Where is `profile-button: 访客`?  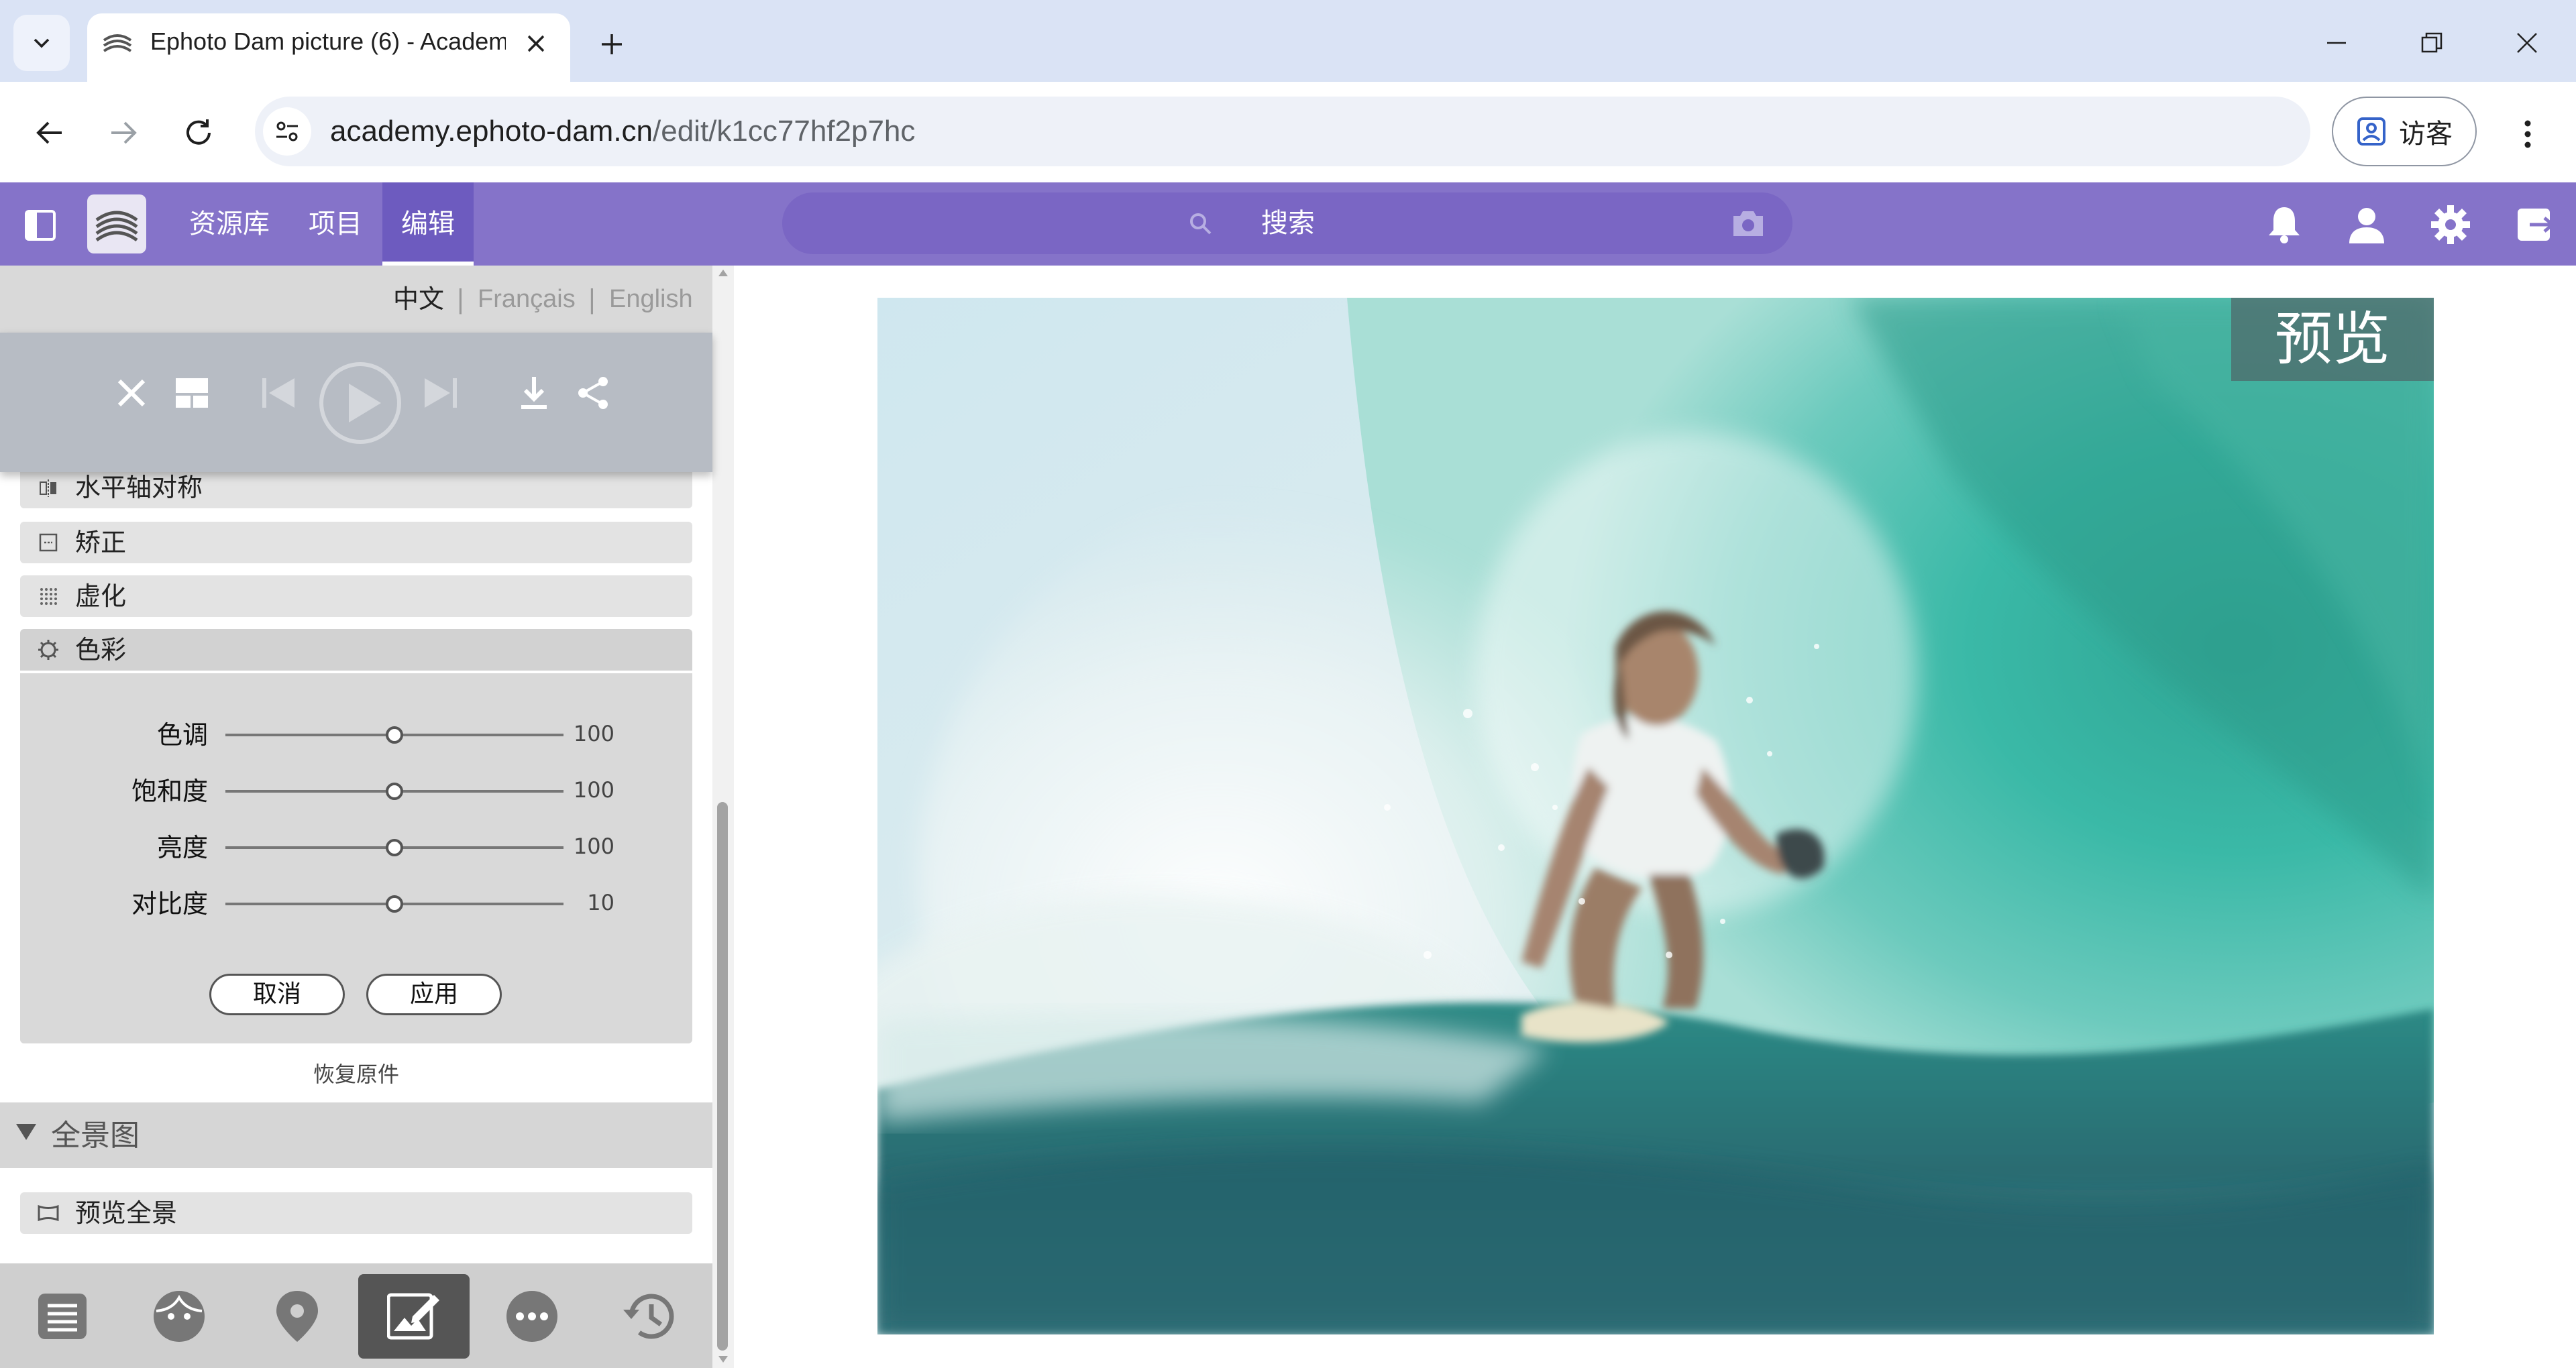 profile-button: 访客 is located at coordinates (2404, 131).